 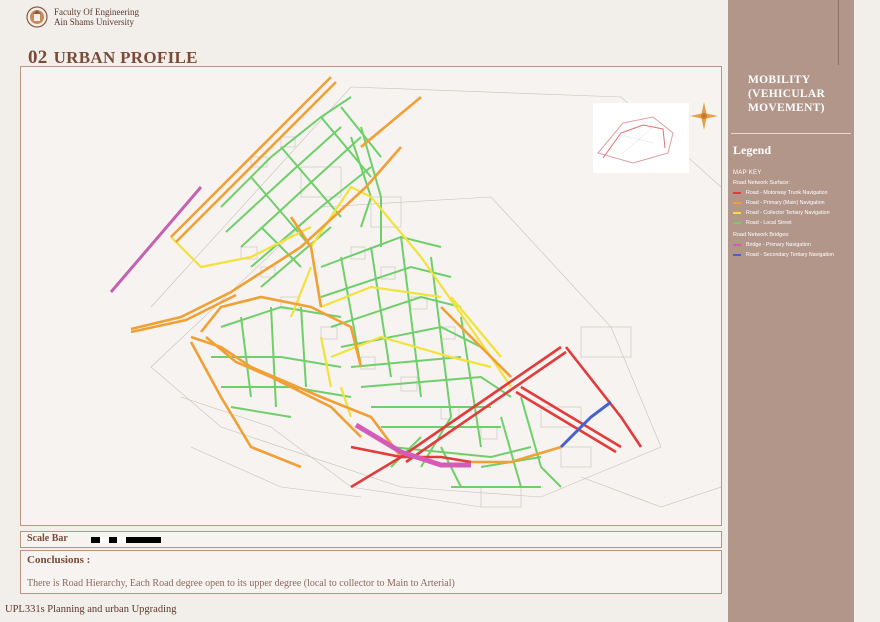 What do you see at coordinates (787, 94) in the screenshot?
I see `sidebar-title: MOBILITY (VEHICULAR MOVEMENT)` at bounding box center [787, 94].